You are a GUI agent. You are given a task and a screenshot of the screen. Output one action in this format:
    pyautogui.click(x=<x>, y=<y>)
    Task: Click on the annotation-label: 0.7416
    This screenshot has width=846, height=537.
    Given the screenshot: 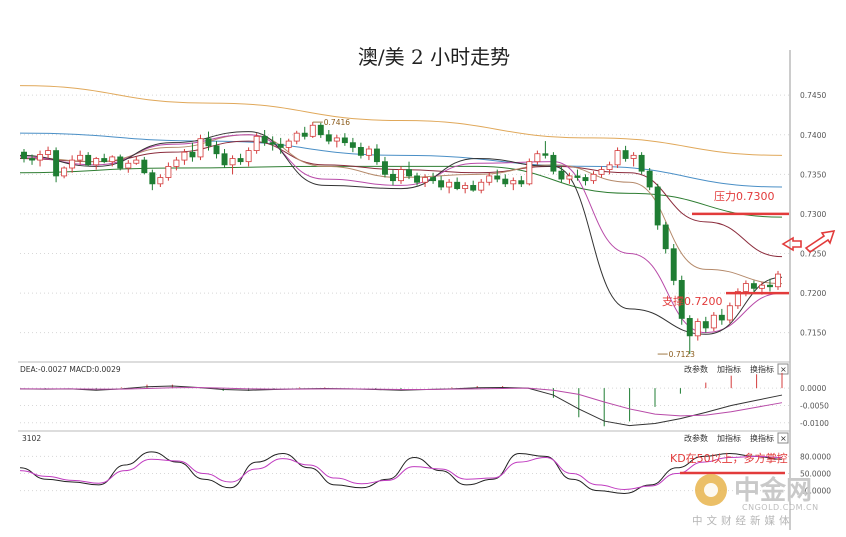 What is the action you would take?
    pyautogui.click(x=337, y=122)
    